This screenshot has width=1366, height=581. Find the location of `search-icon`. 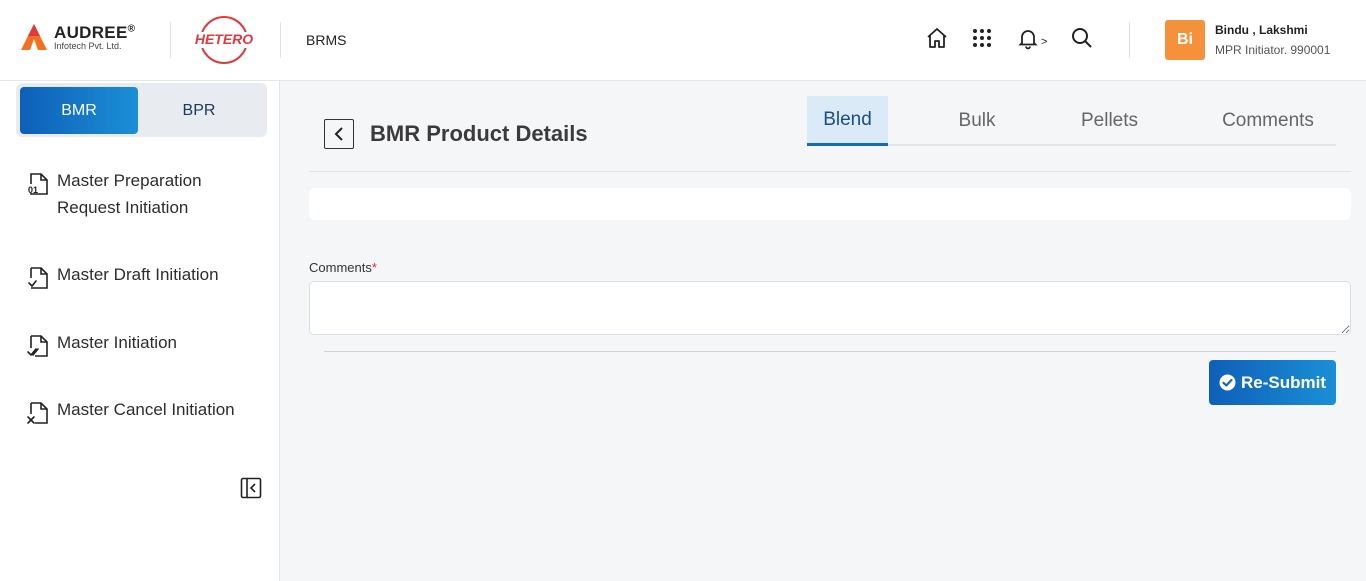

search-icon is located at coordinates (1082, 38).